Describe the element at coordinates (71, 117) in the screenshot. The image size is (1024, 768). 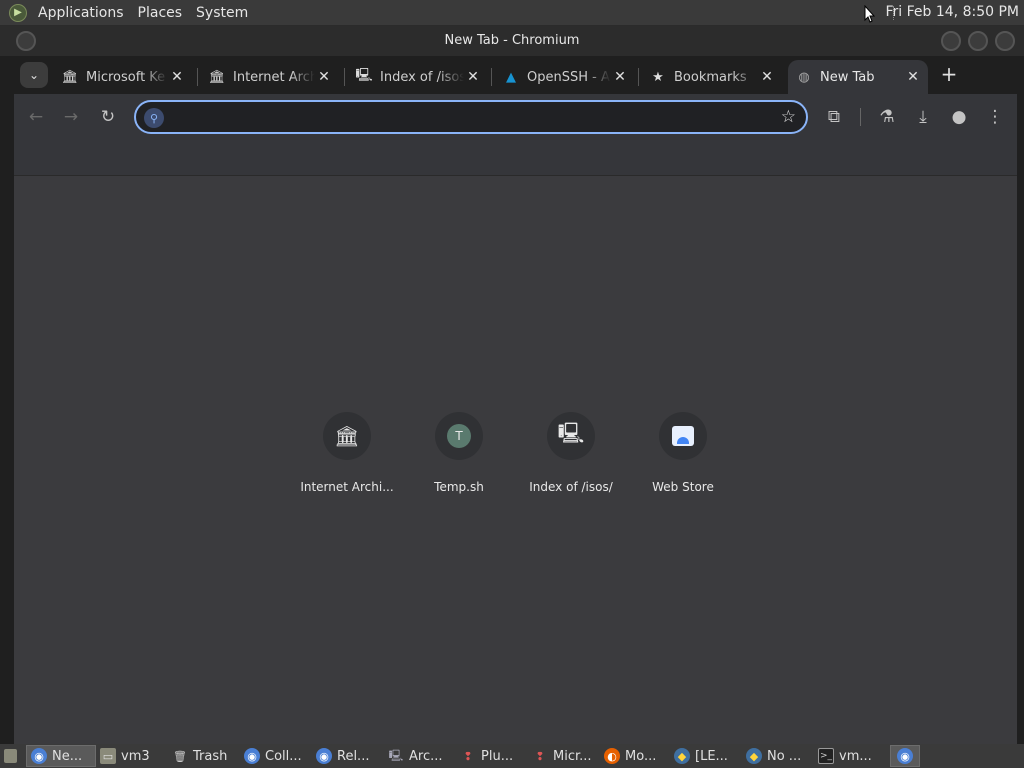
I see `forward-button: →` at that location.